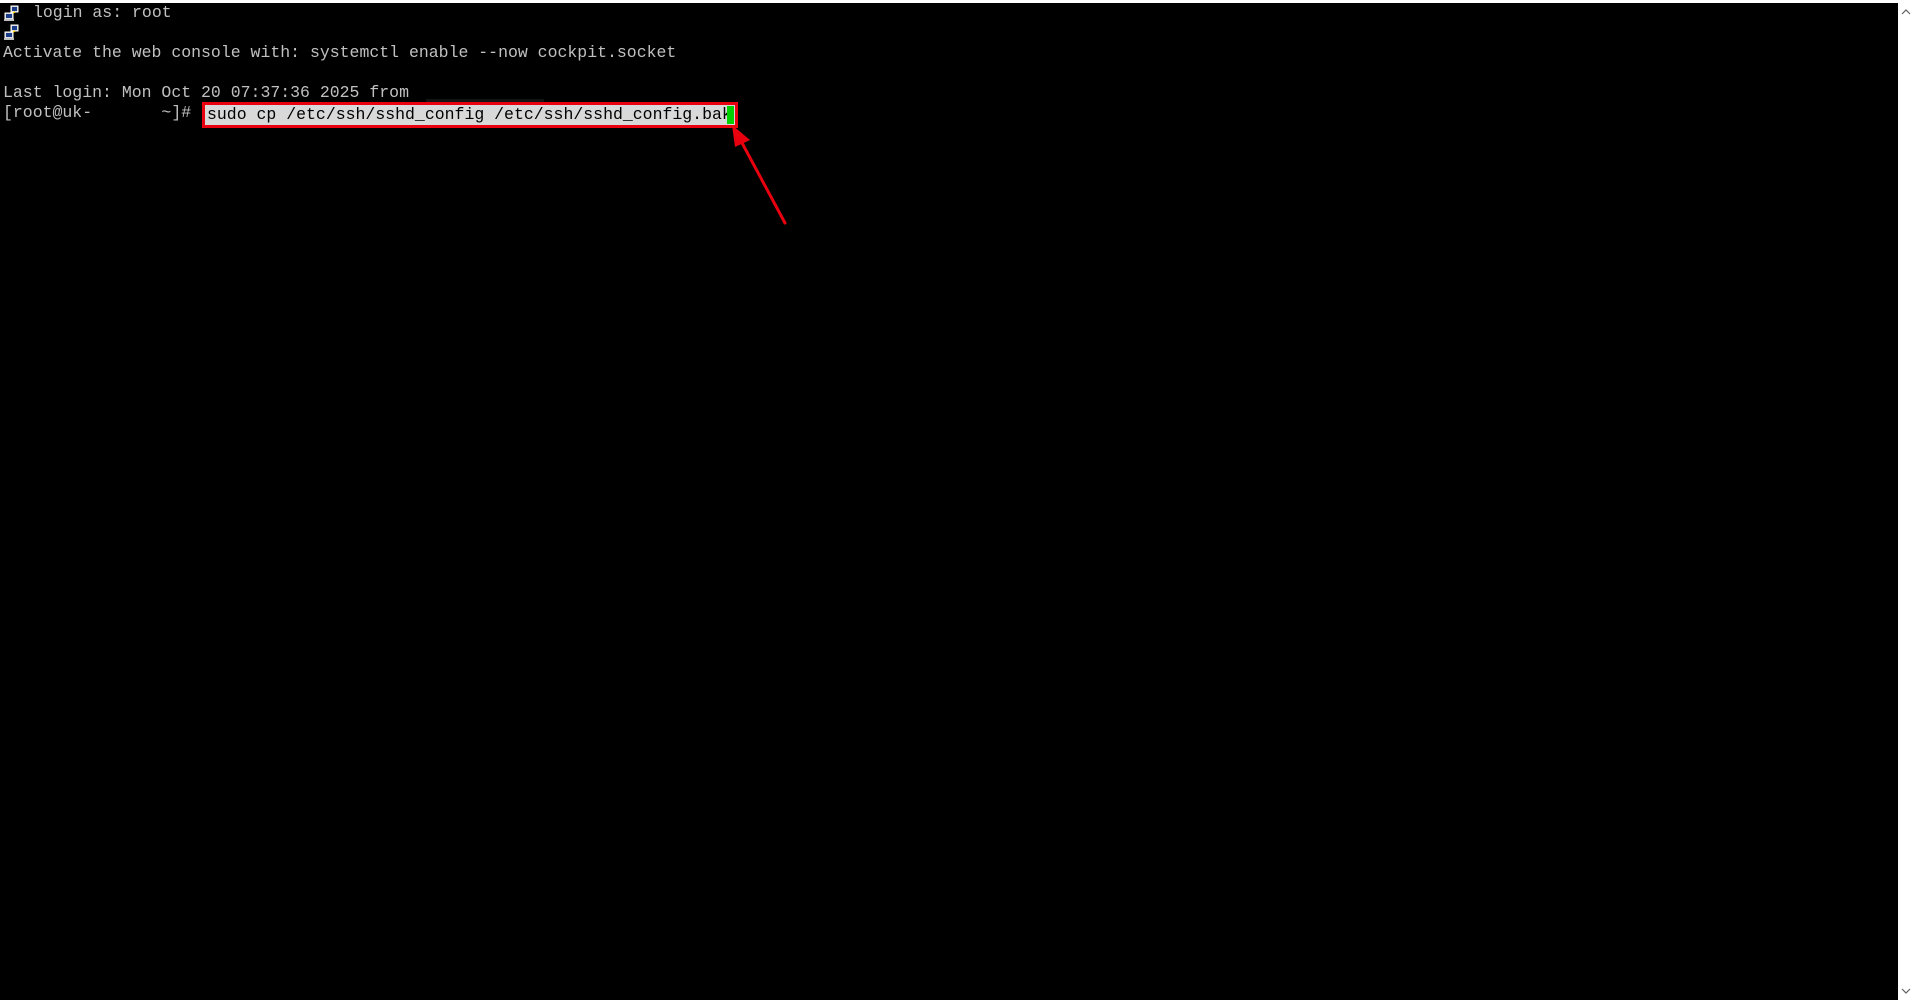 This screenshot has height=1003, width=1914. I want to click on shell-prompt: [root@uk- ~]#, so click(97, 112).